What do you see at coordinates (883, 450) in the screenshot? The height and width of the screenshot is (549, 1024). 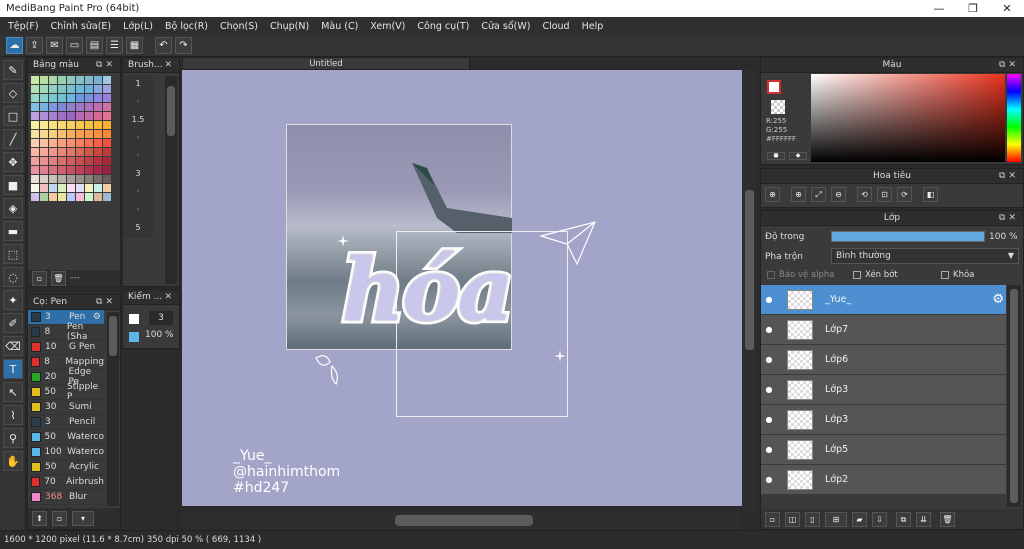 I see `layer-row: ● Lớp5` at bounding box center [883, 450].